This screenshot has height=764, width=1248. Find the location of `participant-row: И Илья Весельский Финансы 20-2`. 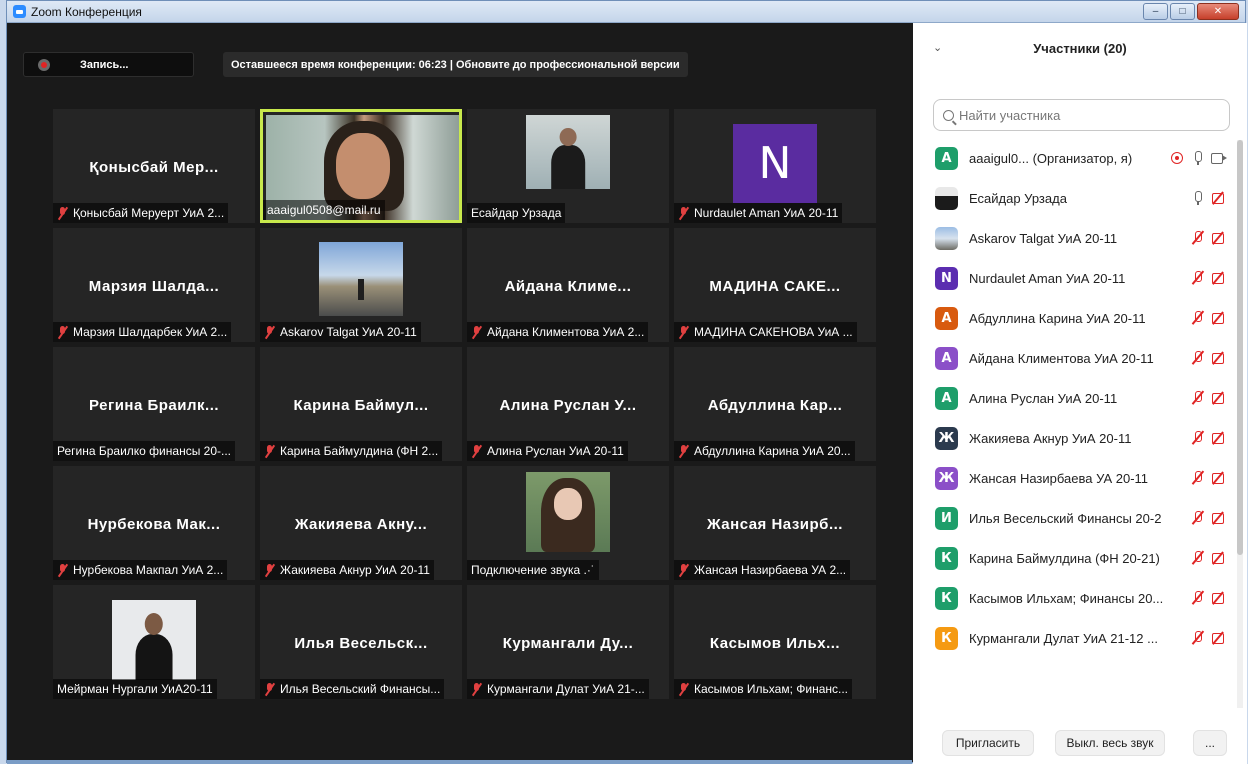

participant-row: И Илья Весельский Финансы 20-2 is located at coordinates (1075, 518).